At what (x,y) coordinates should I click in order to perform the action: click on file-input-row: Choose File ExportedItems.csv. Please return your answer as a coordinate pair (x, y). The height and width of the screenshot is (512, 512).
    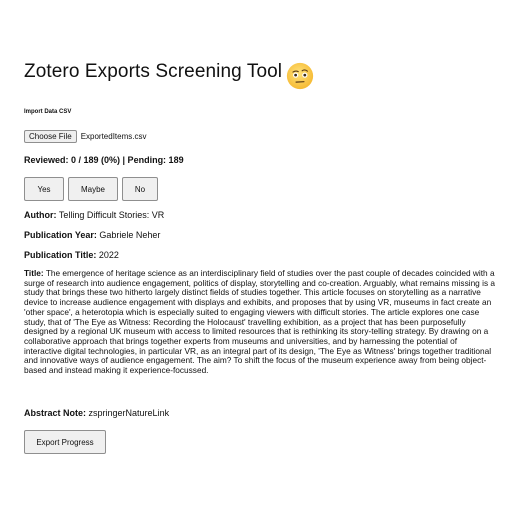
    Looking at the image, I should click on (85, 136).